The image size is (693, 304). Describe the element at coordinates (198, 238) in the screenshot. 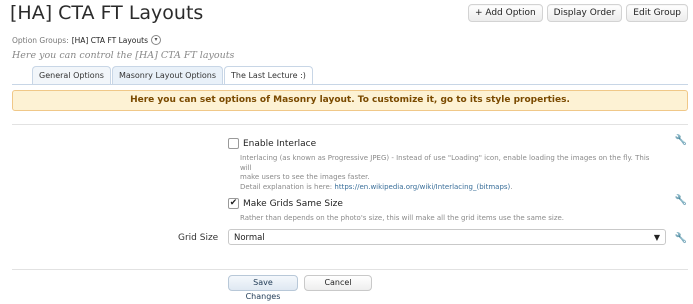

I see `grid-size-label: Grid Size` at that location.